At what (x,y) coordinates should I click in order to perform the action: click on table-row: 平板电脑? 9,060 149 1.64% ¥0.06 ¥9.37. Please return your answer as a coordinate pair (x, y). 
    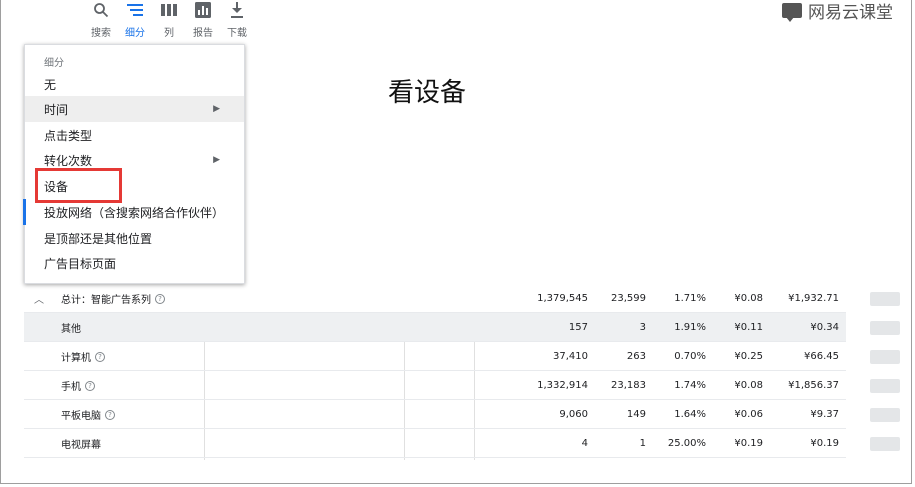
    Looking at the image, I should click on (435, 414).